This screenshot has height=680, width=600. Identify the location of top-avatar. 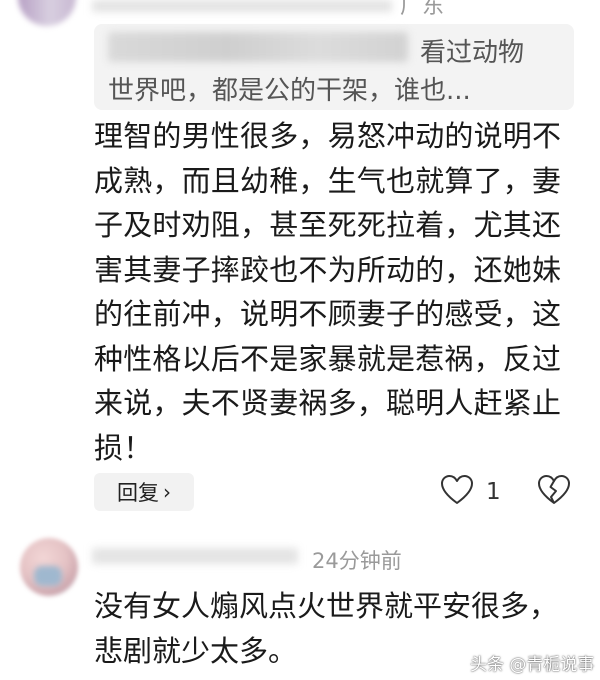
(47, 13).